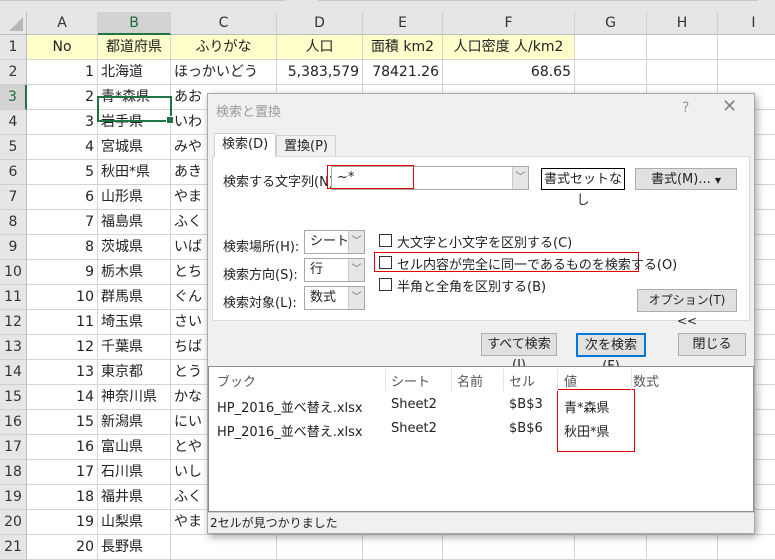 Image resolution: width=775 pixels, height=560 pixels. What do you see at coordinates (520, 178) in the screenshot?
I see `chevron-down-icon: ﹀` at bounding box center [520, 178].